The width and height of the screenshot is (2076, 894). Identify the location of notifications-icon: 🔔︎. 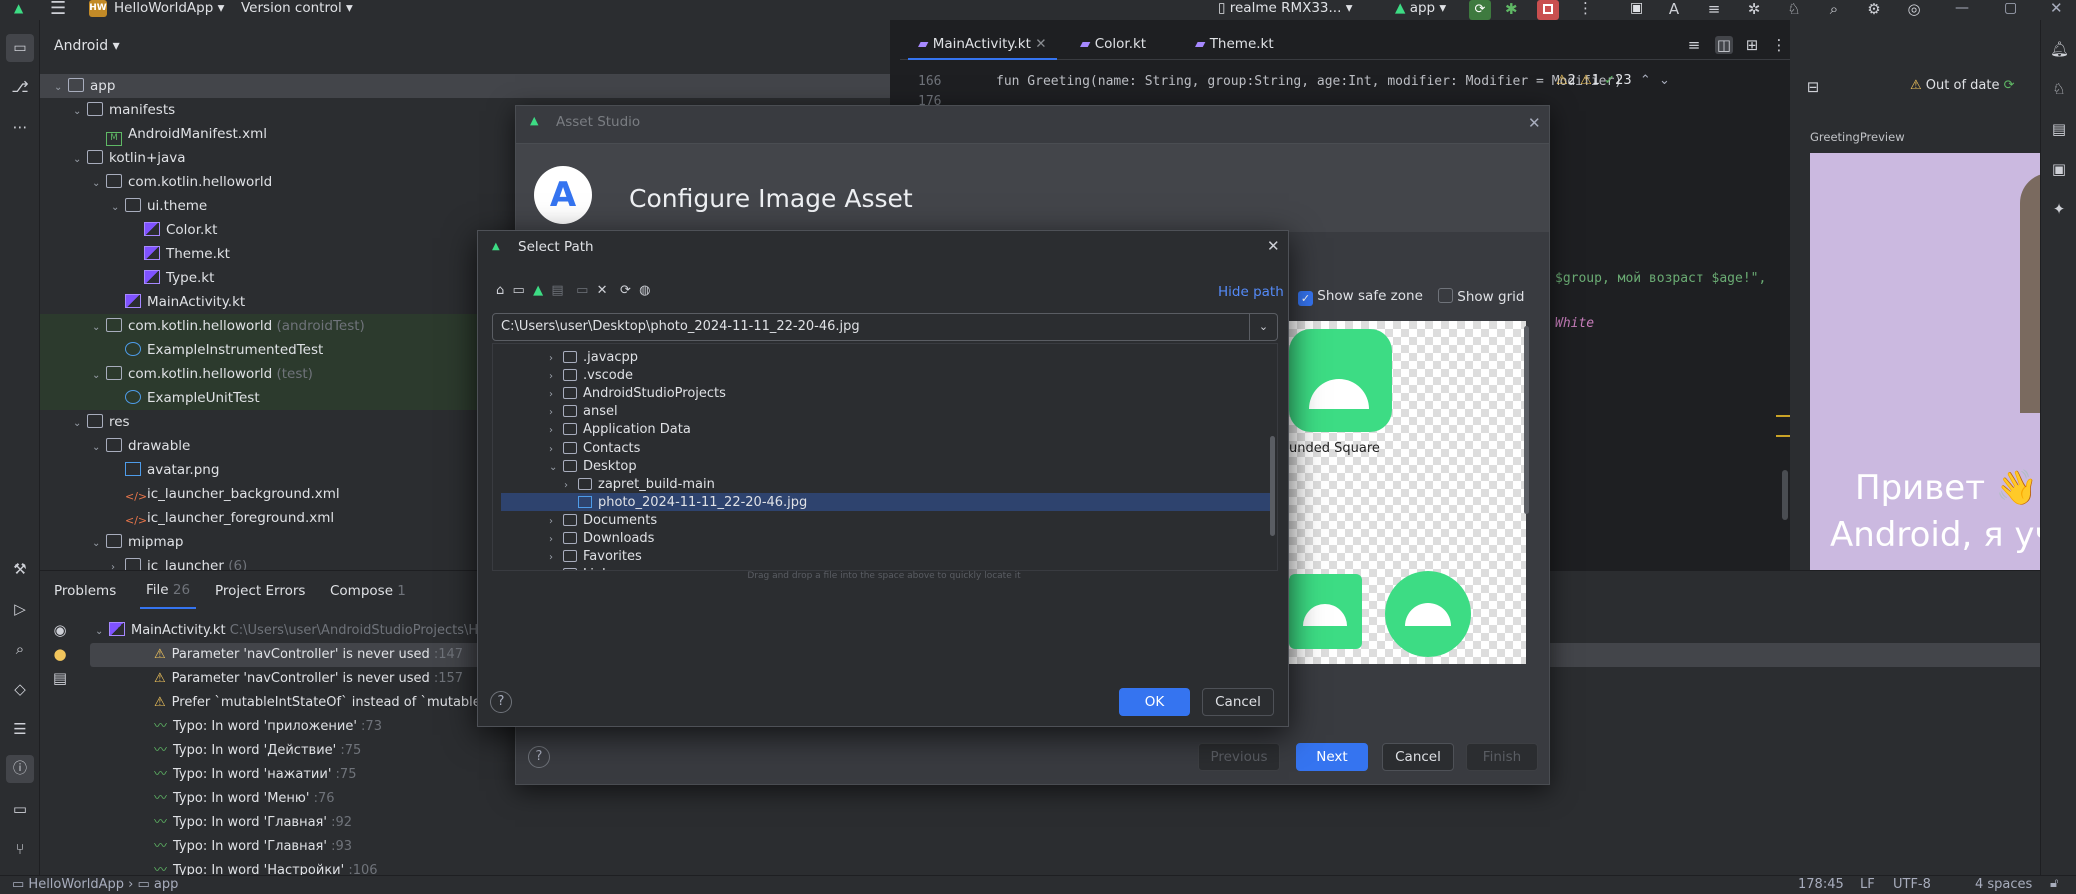
(2059, 49).